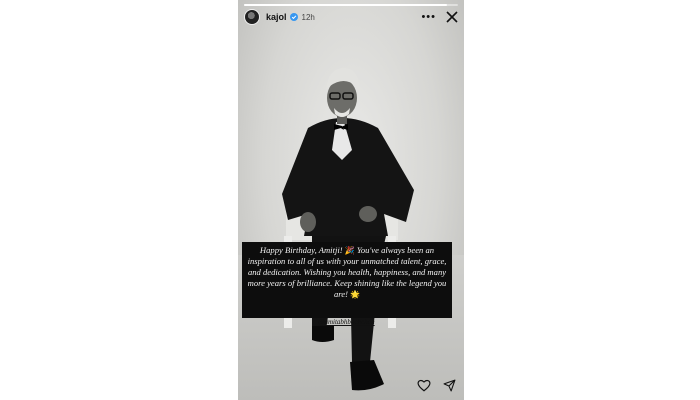 This screenshot has width=700, height=400. What do you see at coordinates (355, 294) in the screenshot?
I see `star-emoji: 🌟` at bounding box center [355, 294].